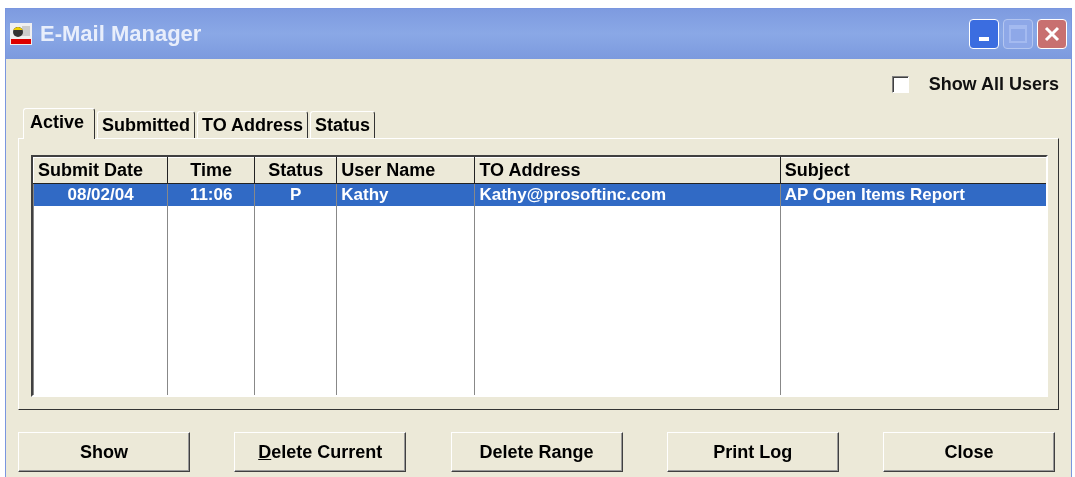 This screenshot has height=477, width=1075. Describe the element at coordinates (146, 124) in the screenshot. I see `tab: Submitted` at that location.